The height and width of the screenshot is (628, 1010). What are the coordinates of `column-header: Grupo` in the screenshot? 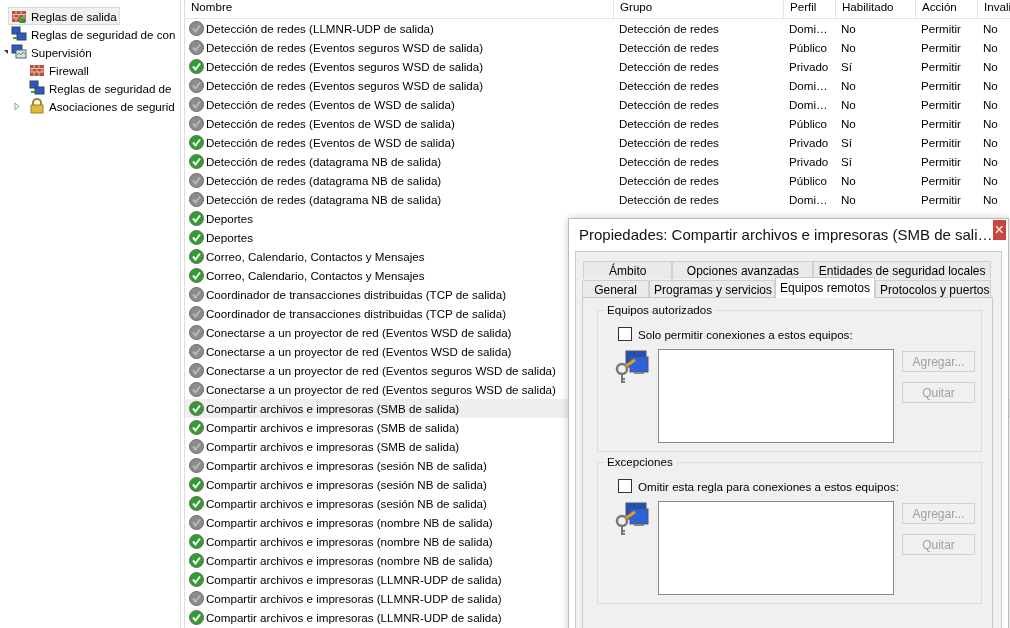 It's located at (698, 9).